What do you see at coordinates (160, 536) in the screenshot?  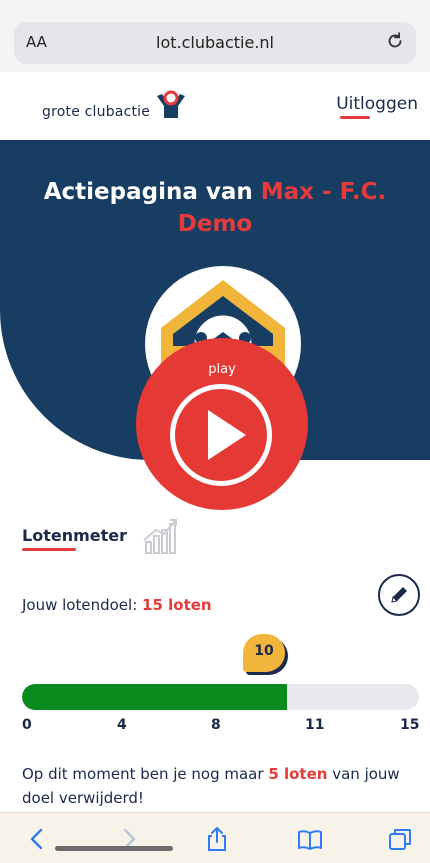 I see `chart-icon` at bounding box center [160, 536].